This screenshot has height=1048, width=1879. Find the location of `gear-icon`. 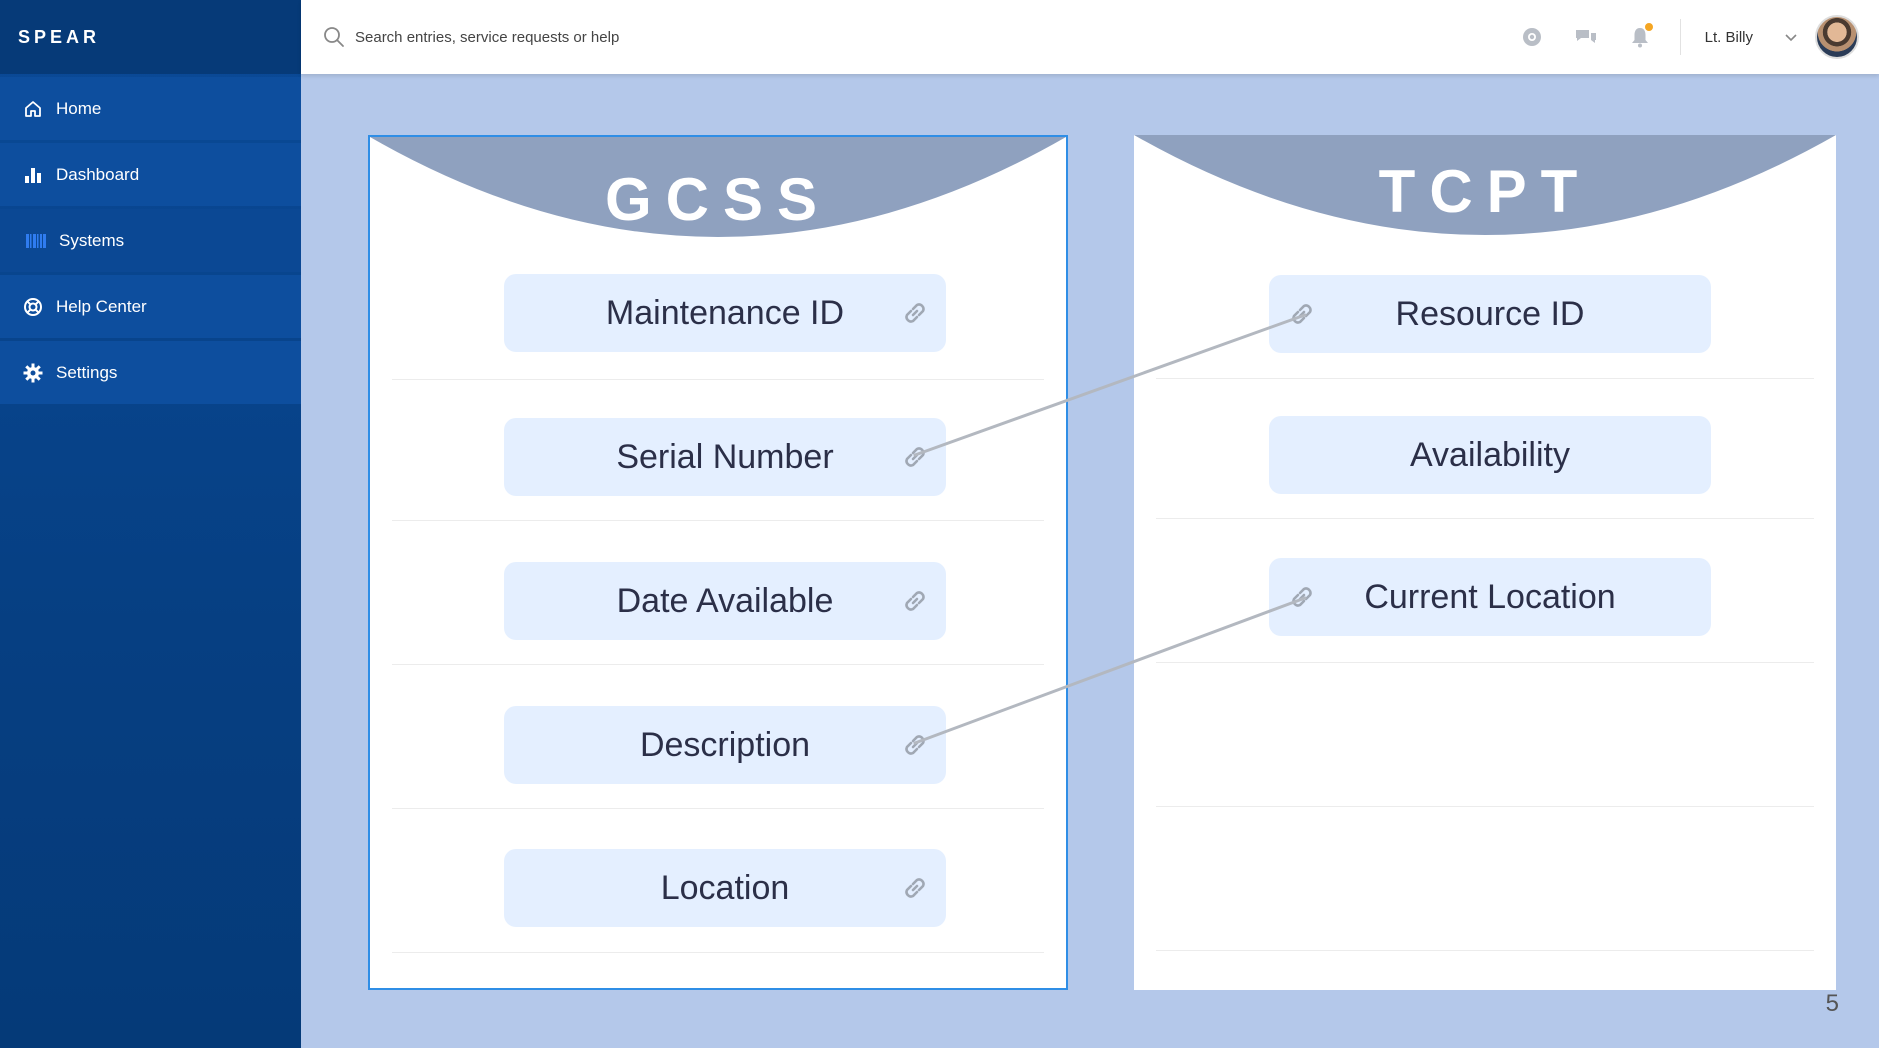

gear-icon is located at coordinates (33, 373).